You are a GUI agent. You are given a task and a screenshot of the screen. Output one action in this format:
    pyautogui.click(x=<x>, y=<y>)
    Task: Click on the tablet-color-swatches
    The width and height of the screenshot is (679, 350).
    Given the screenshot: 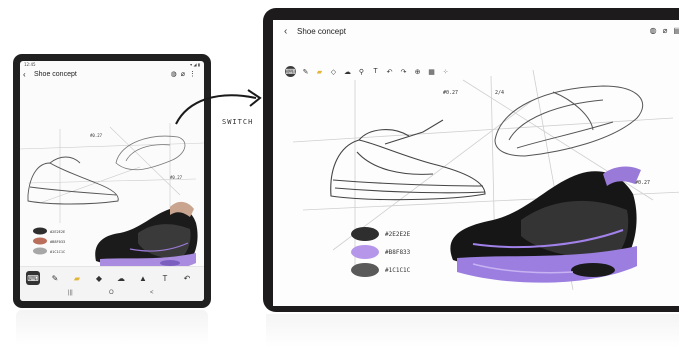 What is the action you would take?
    pyautogui.click(x=365, y=252)
    